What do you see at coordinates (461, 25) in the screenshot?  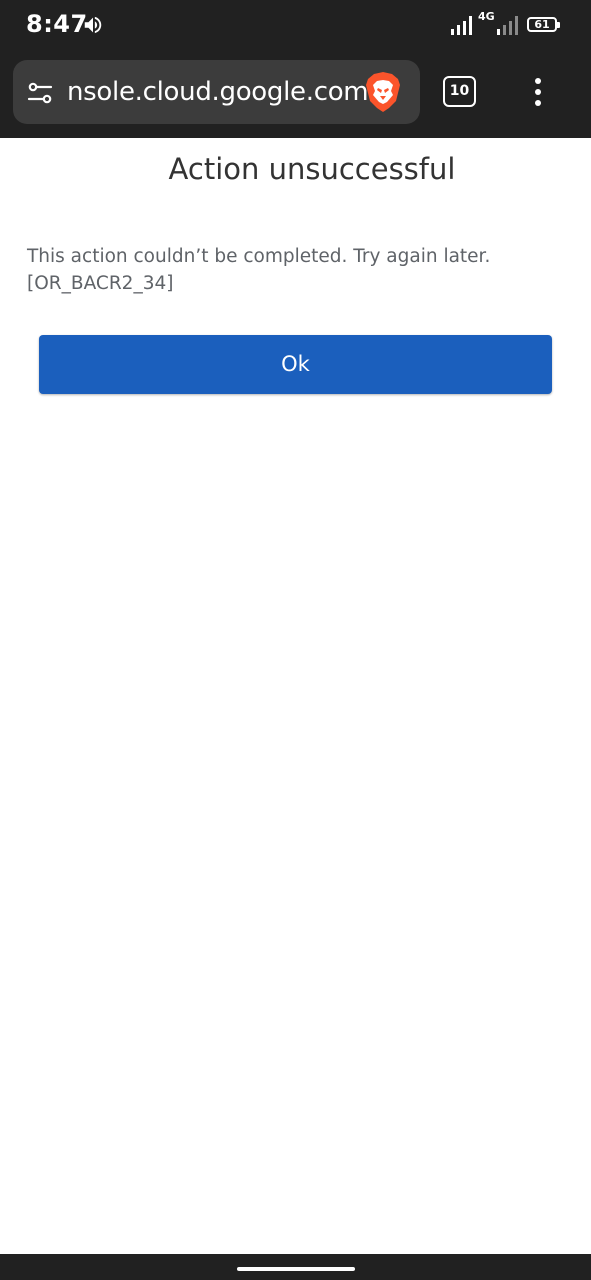 I see `signal-icon` at bounding box center [461, 25].